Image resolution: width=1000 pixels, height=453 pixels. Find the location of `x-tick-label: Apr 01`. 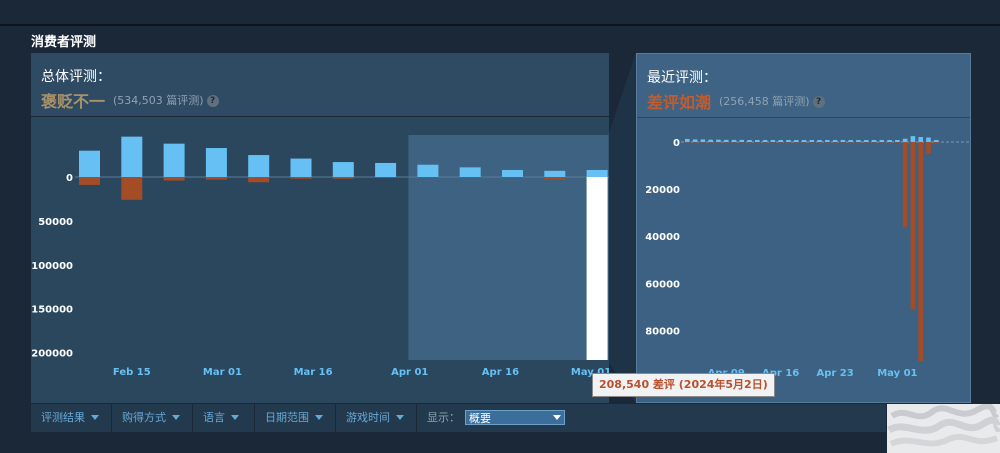

x-tick-label: Apr 01 is located at coordinates (409, 372).